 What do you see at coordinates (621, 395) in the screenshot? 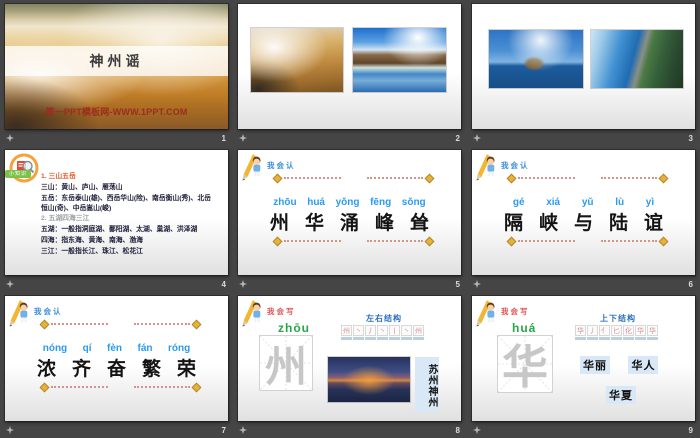
I see `word-tag: 华夏` at bounding box center [621, 395].